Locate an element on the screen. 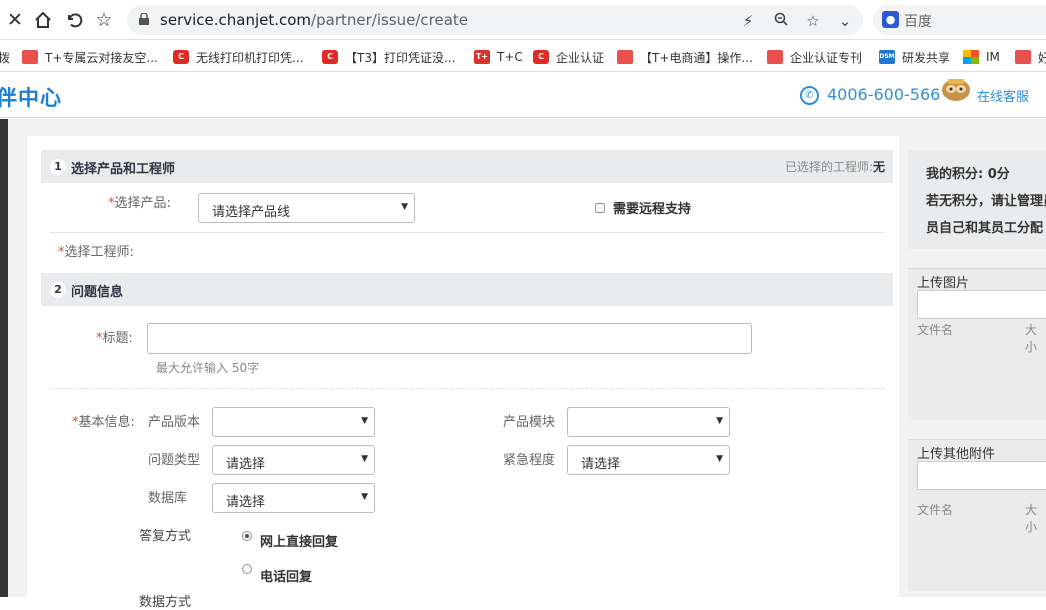 The height and width of the screenshot is (610, 1046). data-method-label: 数据方式 is located at coordinates (165, 602).